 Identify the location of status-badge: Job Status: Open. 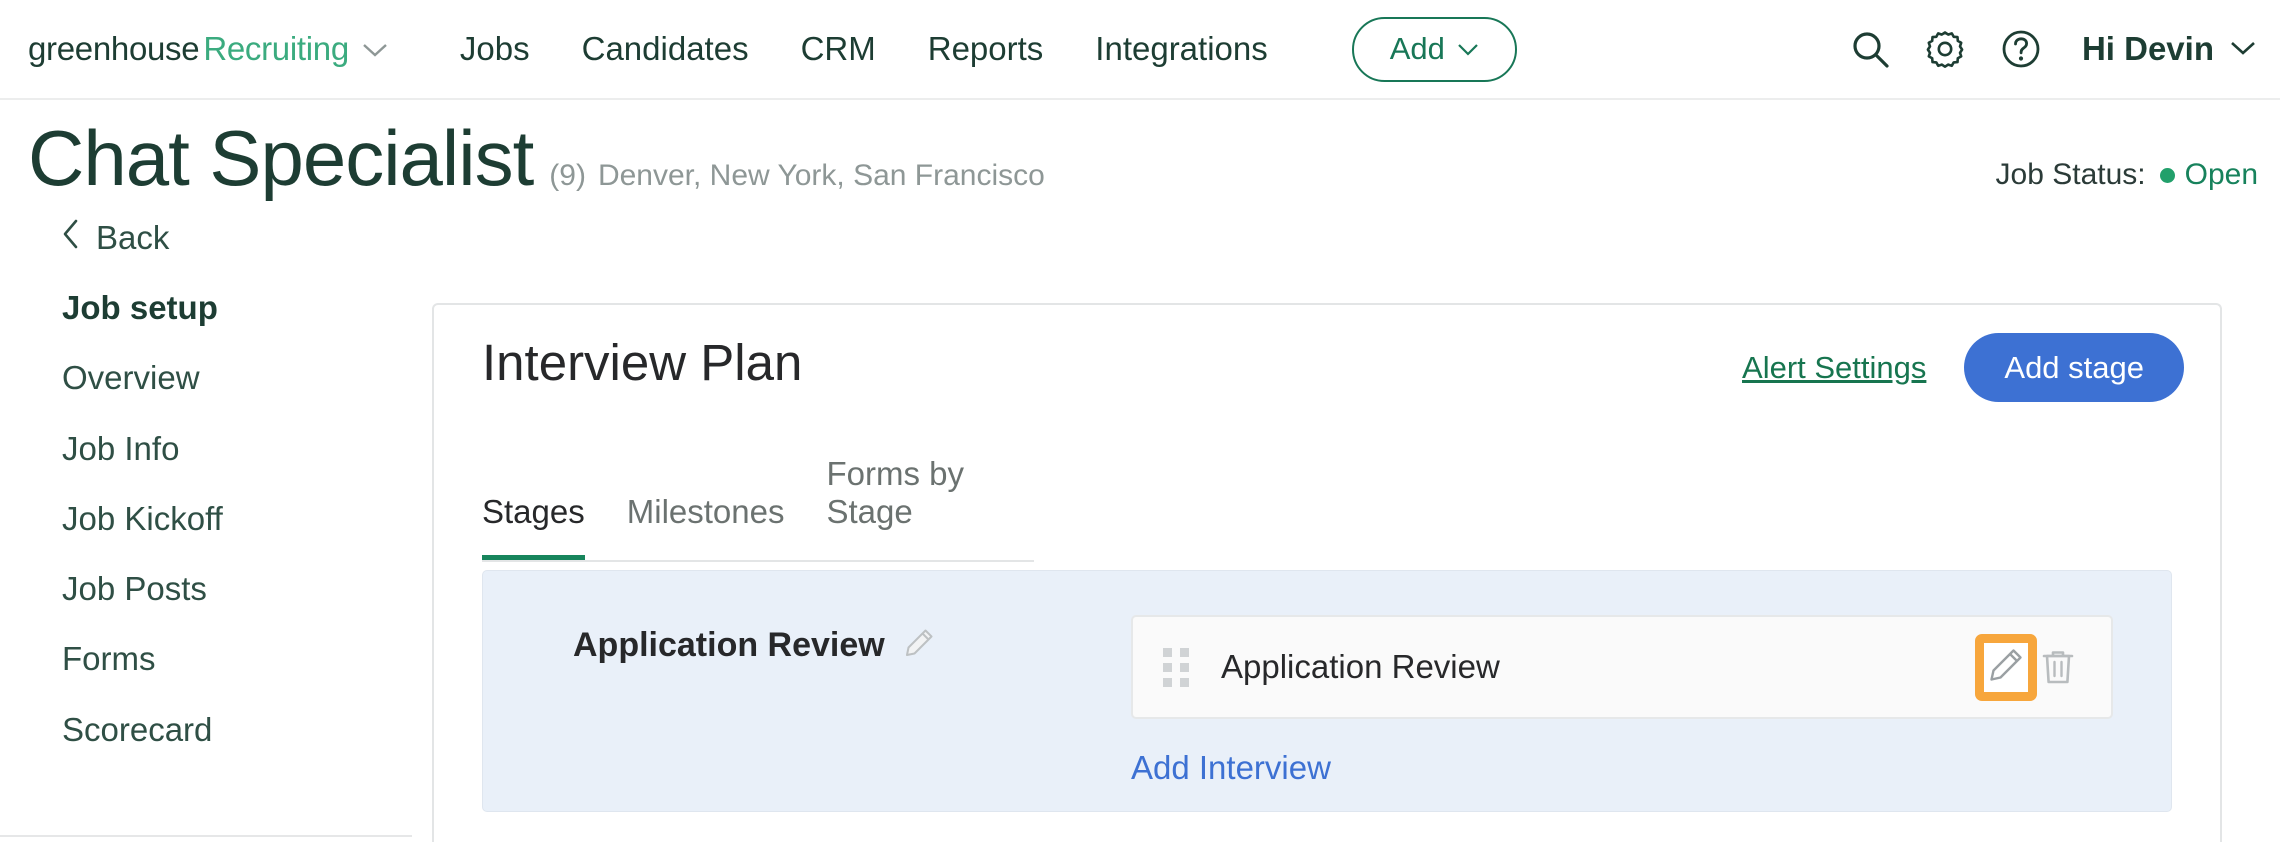
(2127, 175).